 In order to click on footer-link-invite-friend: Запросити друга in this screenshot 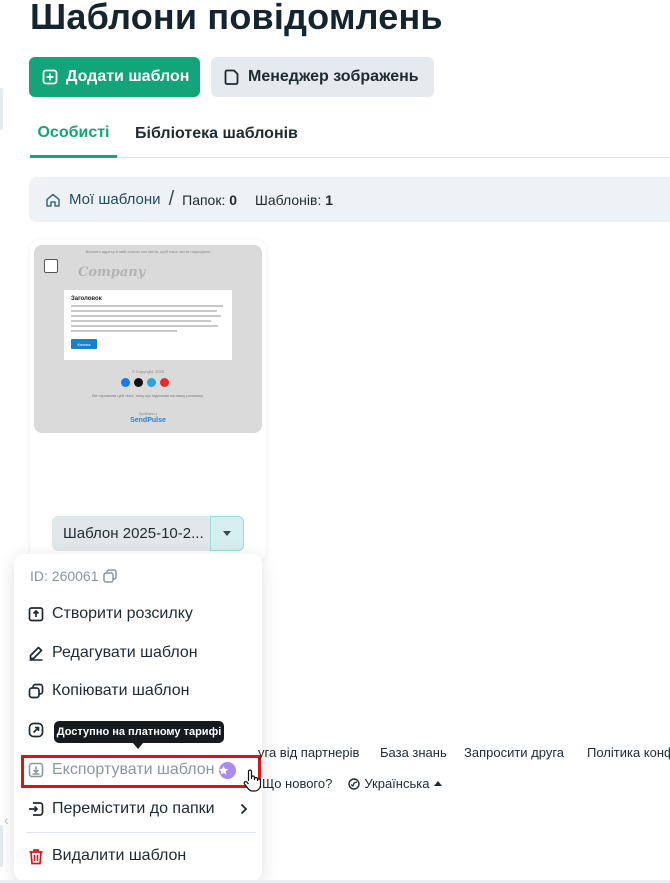, I will do `click(514, 752)`.